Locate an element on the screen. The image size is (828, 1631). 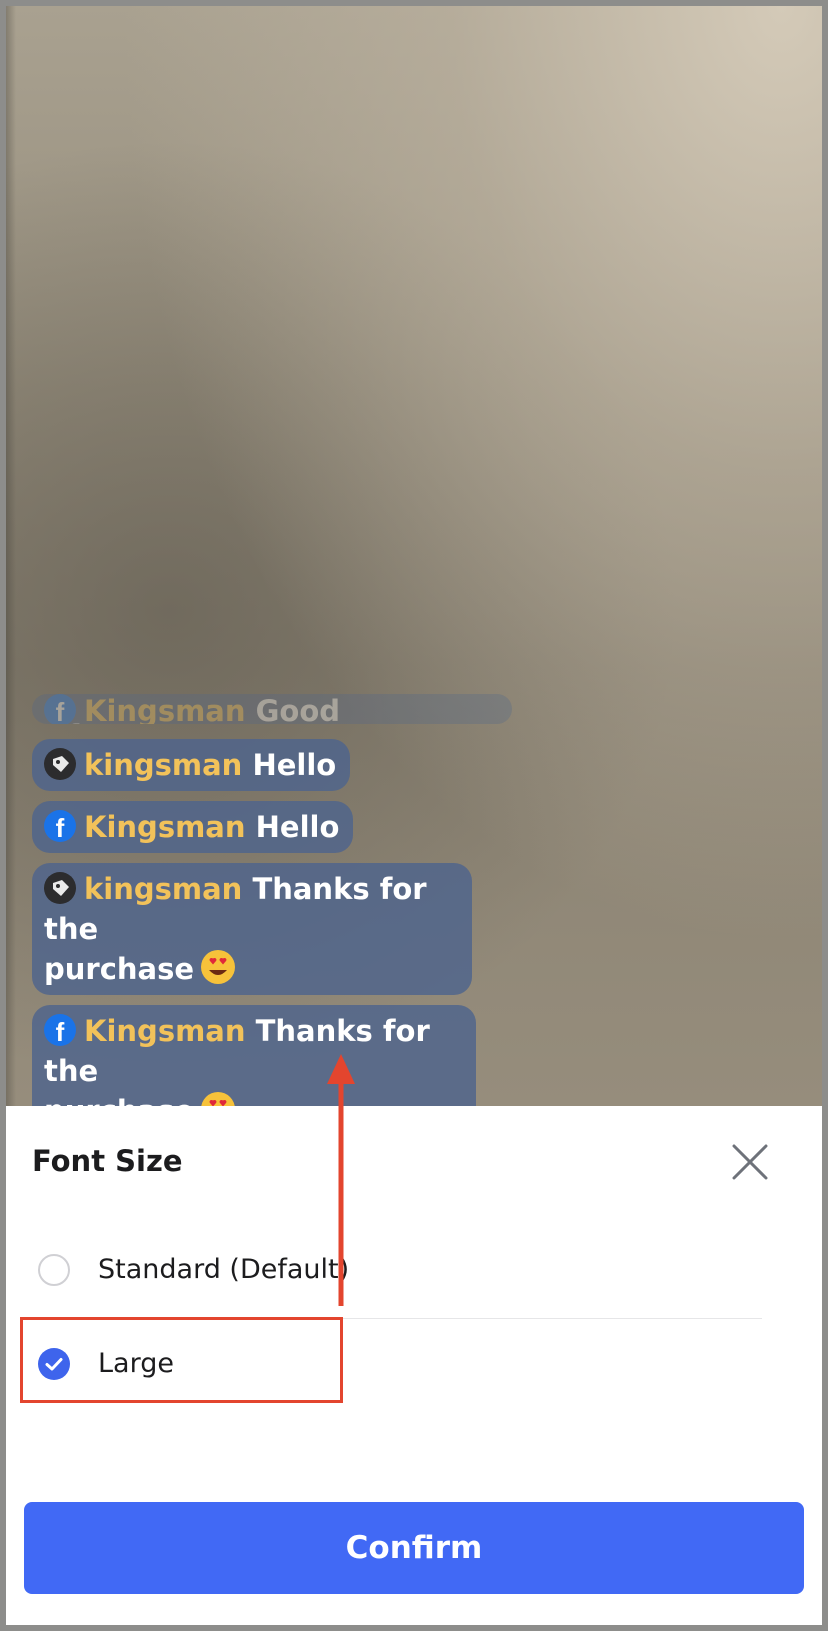
annotation-arrow-icon is located at coordinates (341, 1180).